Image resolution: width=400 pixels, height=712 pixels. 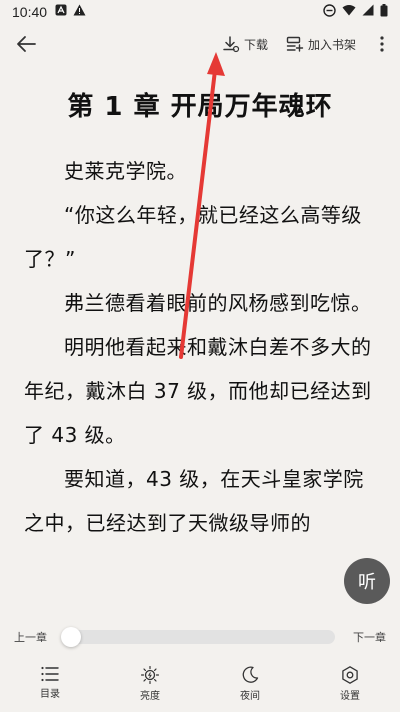 I want to click on back-button, so click(x=26, y=44).